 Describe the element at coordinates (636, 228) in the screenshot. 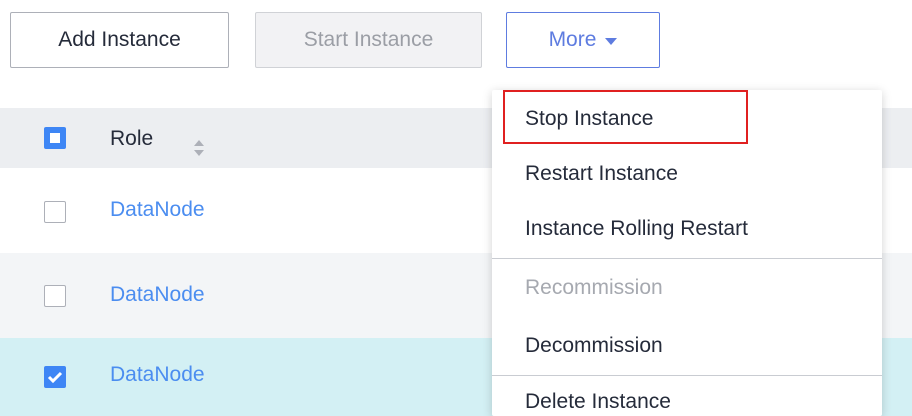

I see `menu-item-label: Instance Rolling Restart` at that location.